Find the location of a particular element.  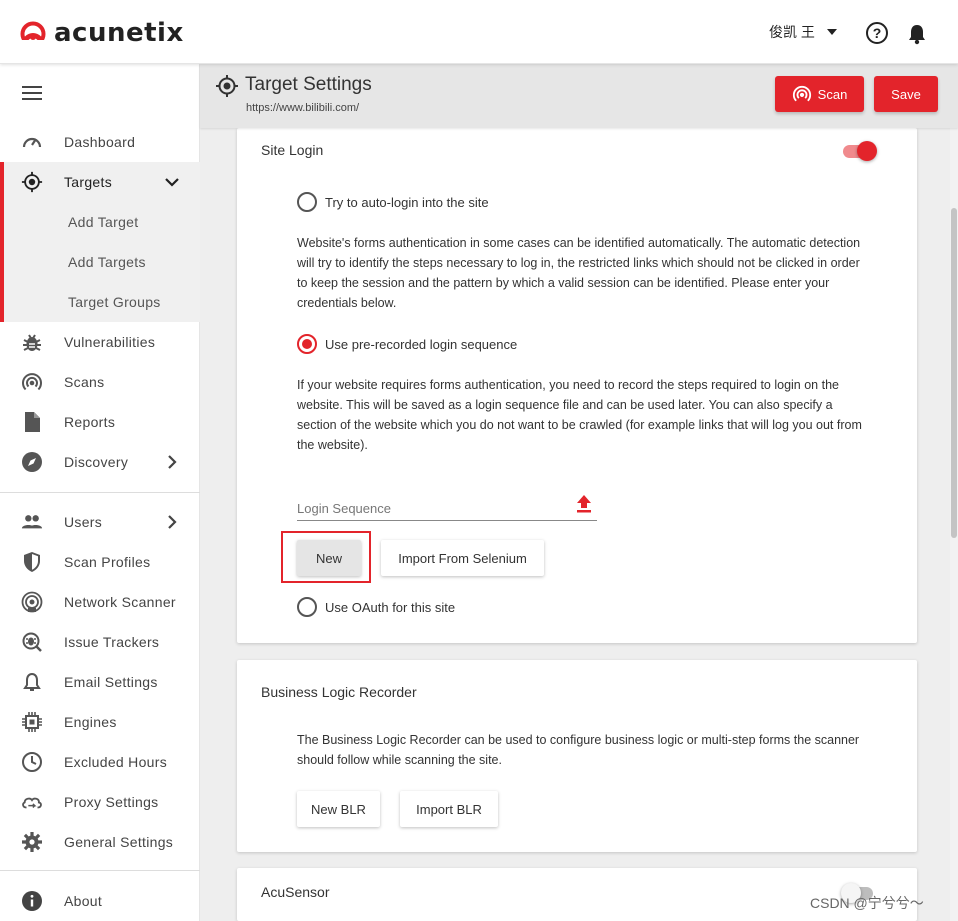

speedometer-icon is located at coordinates (32, 142).